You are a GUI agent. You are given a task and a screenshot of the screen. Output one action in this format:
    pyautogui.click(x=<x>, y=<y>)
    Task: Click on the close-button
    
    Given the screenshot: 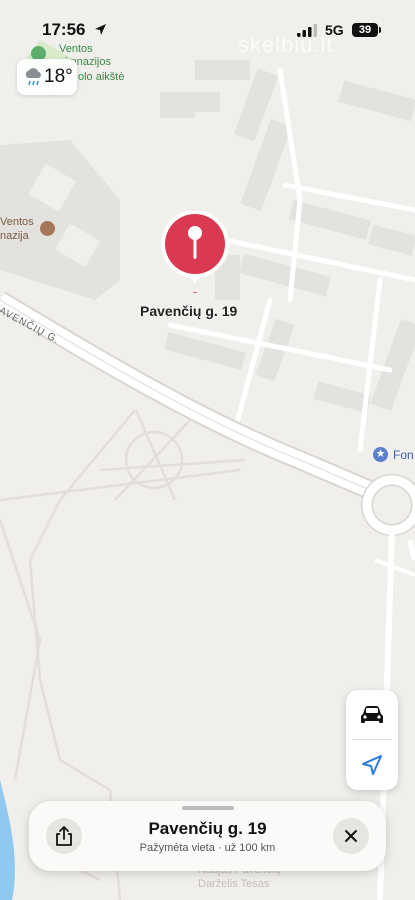 What is the action you would take?
    pyautogui.click(x=351, y=836)
    